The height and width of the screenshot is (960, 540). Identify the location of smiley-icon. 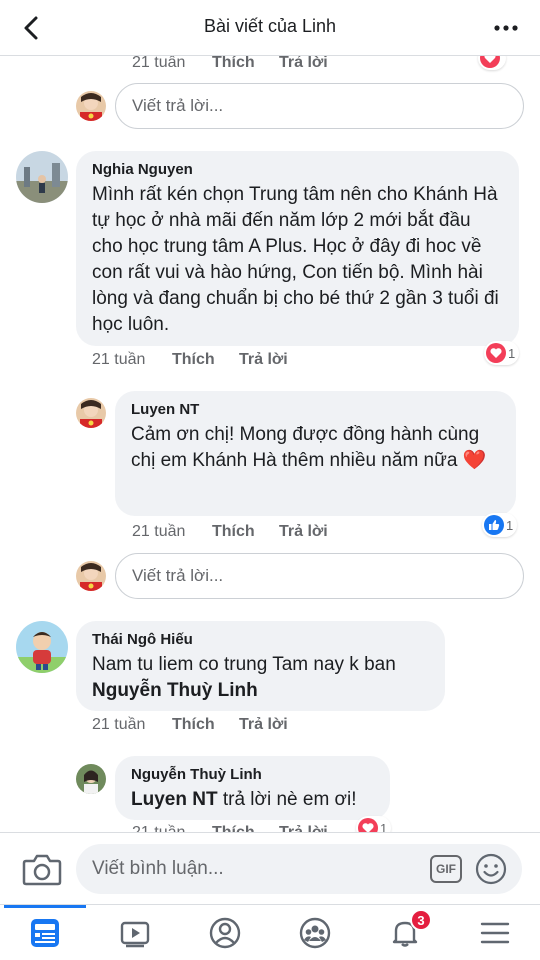
(491, 869).